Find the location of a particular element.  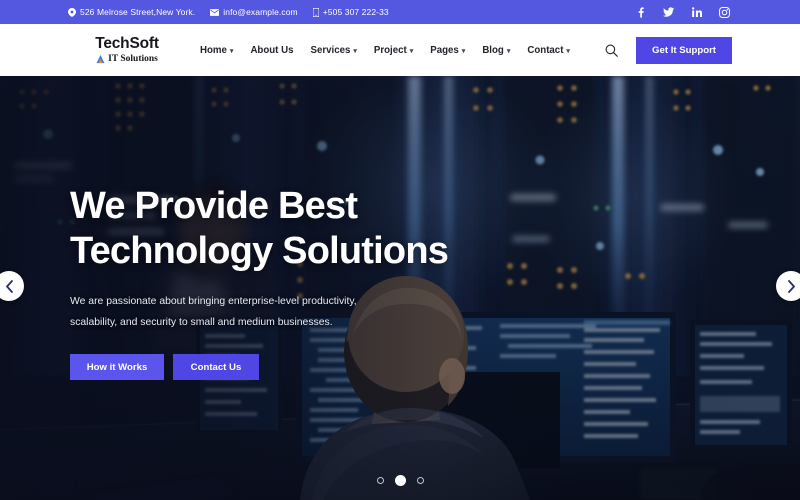

topbar-phone-text: +505 307 222-33 is located at coordinates (355, 12).